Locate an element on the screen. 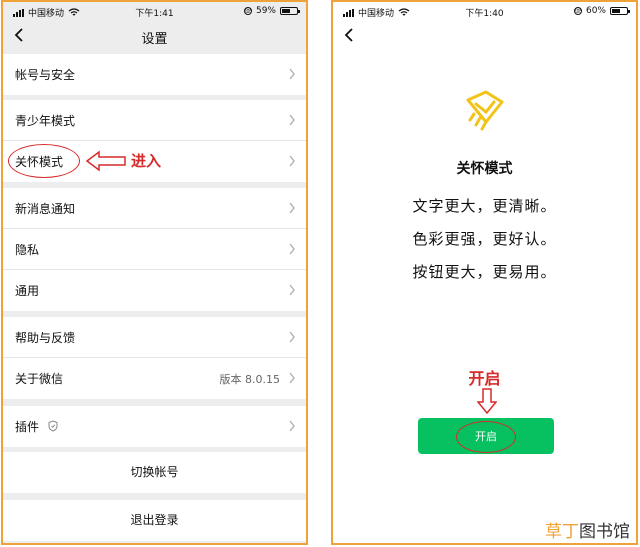  settings-group-general: 新消息通知 隐私 通用 is located at coordinates (154, 249).